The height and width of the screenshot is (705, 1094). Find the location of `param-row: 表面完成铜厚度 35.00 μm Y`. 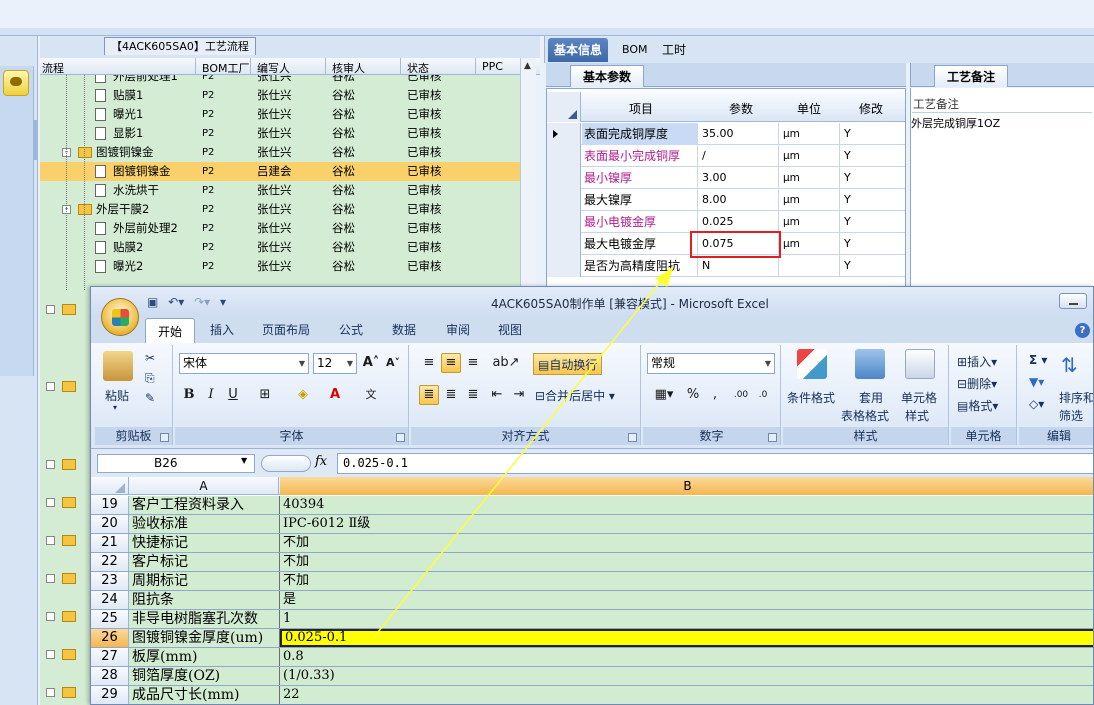

param-row: 表面完成铜厚度 35.00 μm Y is located at coordinates (726, 134).